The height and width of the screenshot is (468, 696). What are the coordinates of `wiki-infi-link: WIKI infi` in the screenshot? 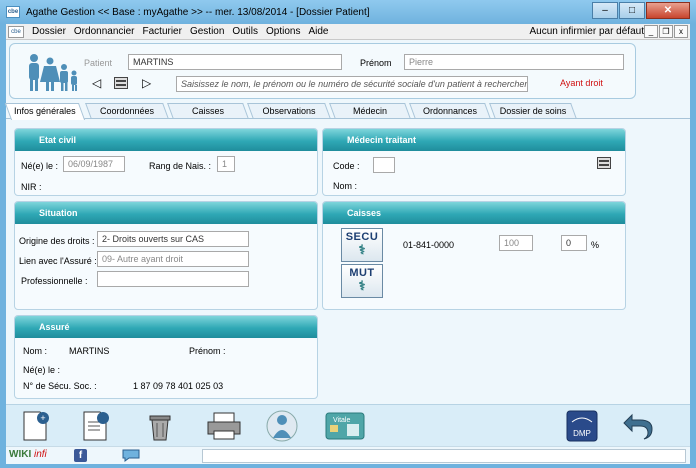 It's located at (28, 454).